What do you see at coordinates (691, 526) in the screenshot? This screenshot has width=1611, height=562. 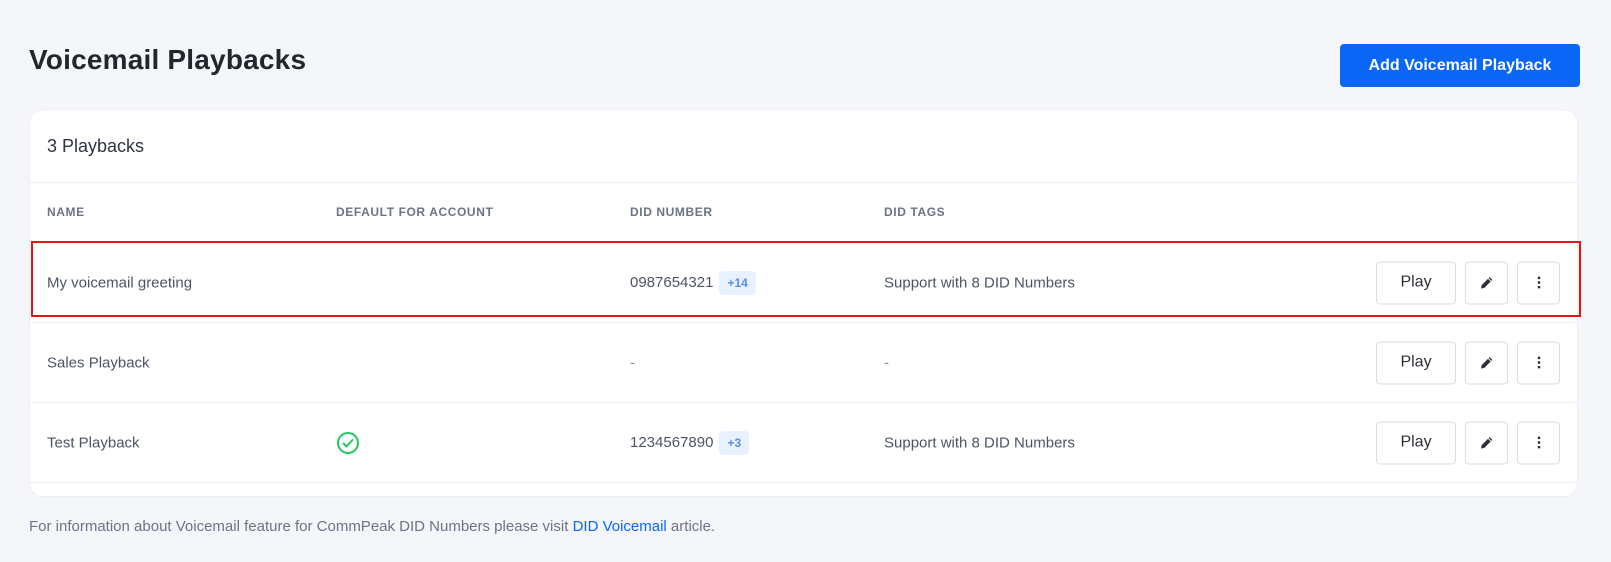 I see `footer-text-after: article.` at bounding box center [691, 526].